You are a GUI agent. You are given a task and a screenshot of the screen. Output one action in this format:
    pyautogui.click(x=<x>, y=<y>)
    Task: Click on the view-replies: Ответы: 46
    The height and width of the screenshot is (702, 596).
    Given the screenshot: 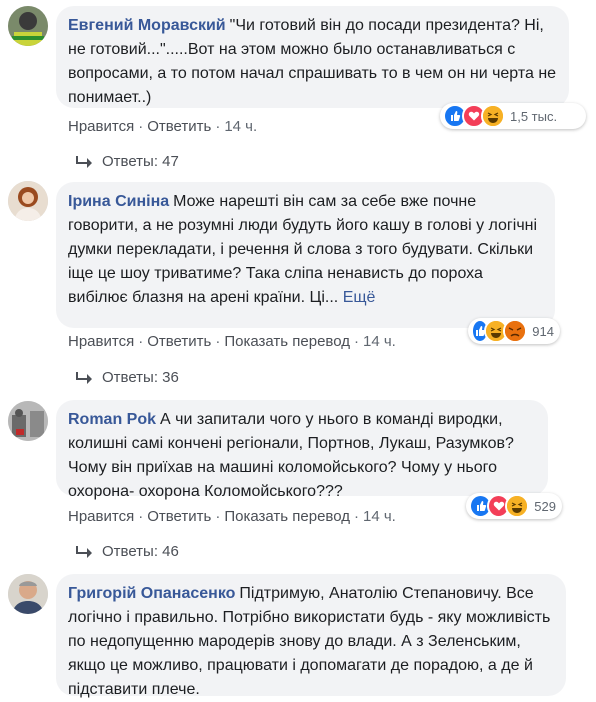 What is the action you would take?
    pyautogui.click(x=127, y=552)
    